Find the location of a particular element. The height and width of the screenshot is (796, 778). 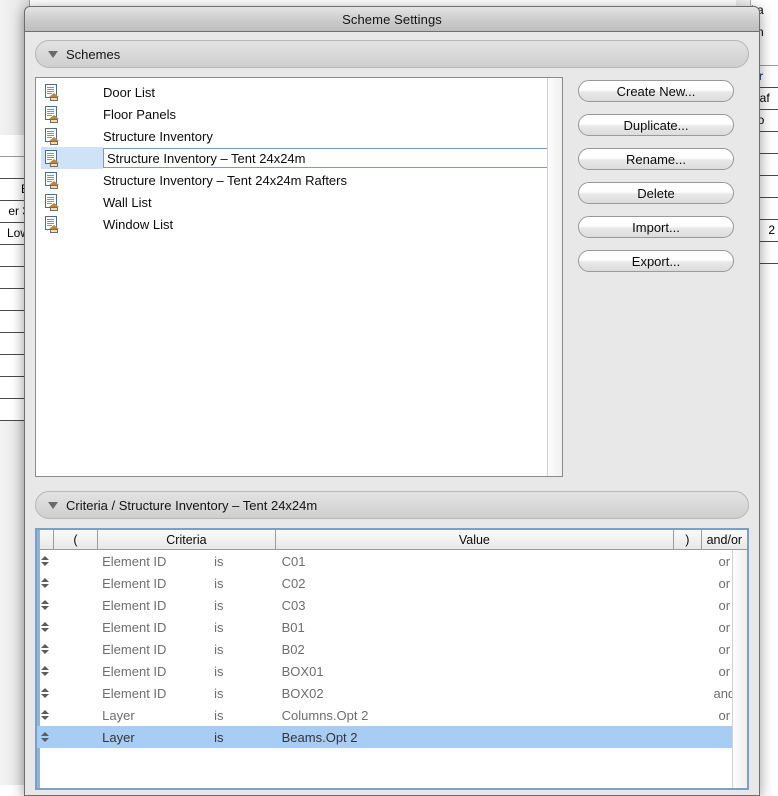

cell-value: C03 is located at coordinates (475, 605).